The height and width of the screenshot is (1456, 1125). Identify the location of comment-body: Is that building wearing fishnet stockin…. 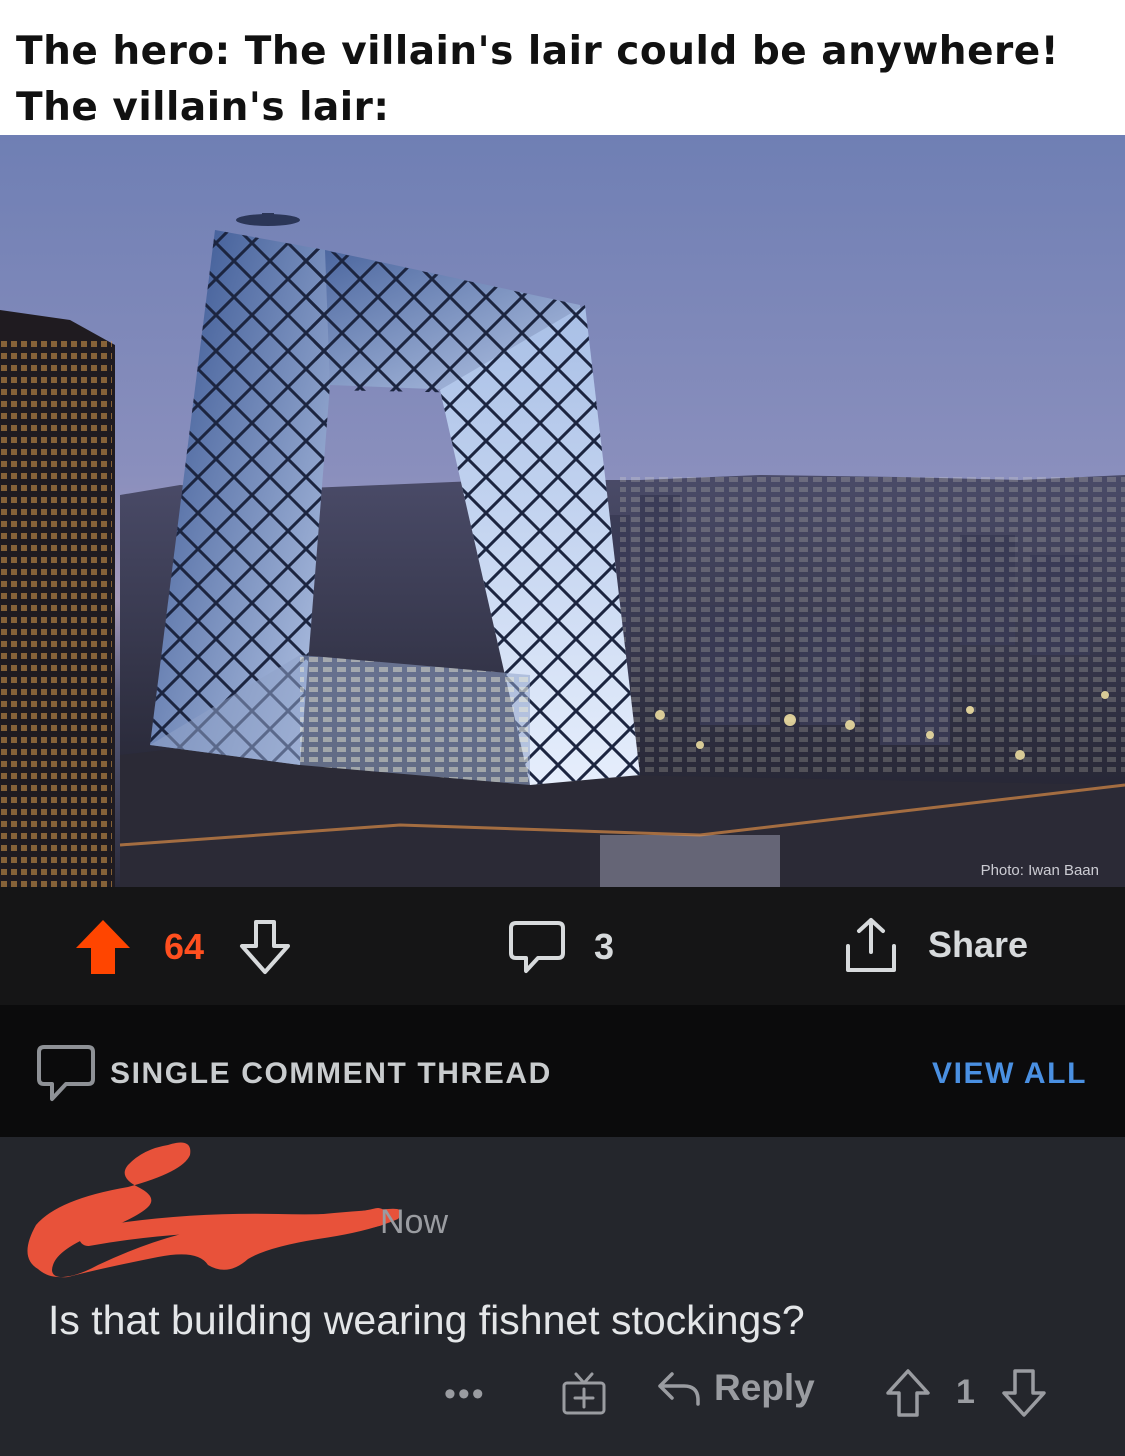
(426, 1320).